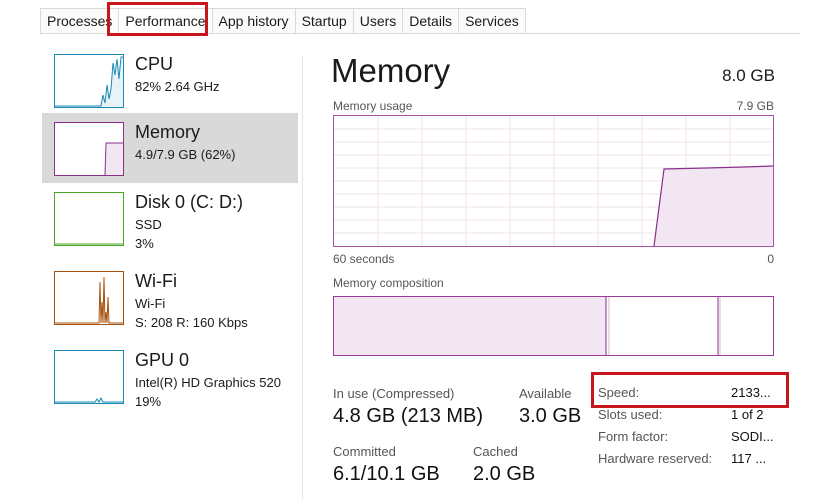 This screenshot has width=840, height=500. I want to click on pane-divider, so click(302, 278).